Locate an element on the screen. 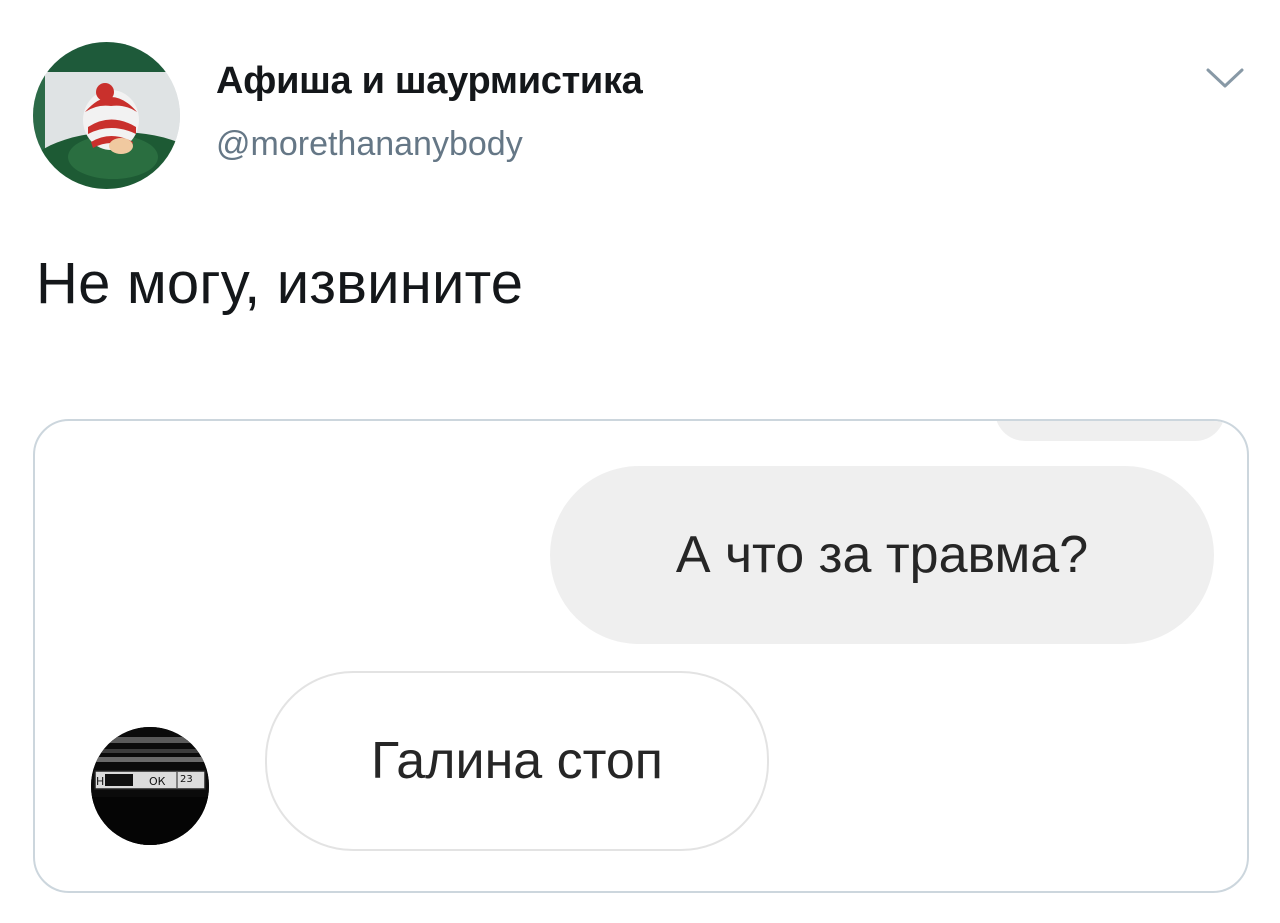 This screenshot has height=923, width=1280. cartoon-character-avatar-icon is located at coordinates (106, 115).